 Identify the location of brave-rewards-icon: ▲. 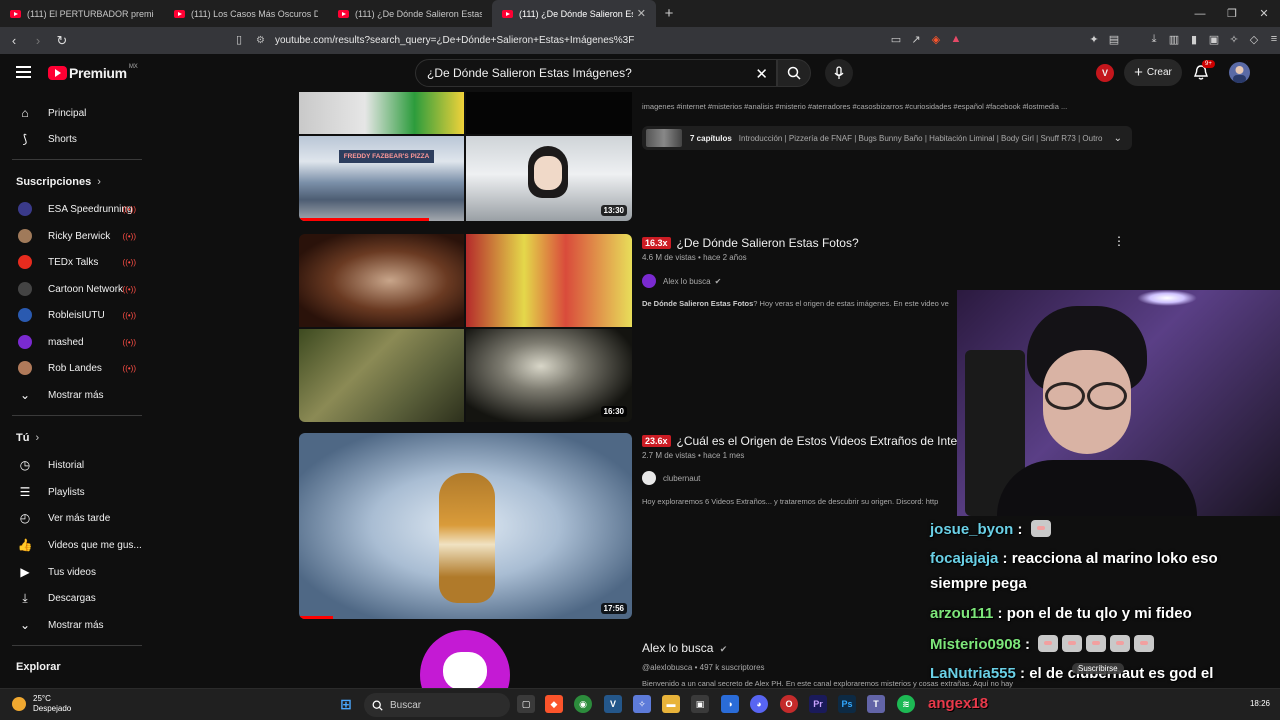
(956, 39).